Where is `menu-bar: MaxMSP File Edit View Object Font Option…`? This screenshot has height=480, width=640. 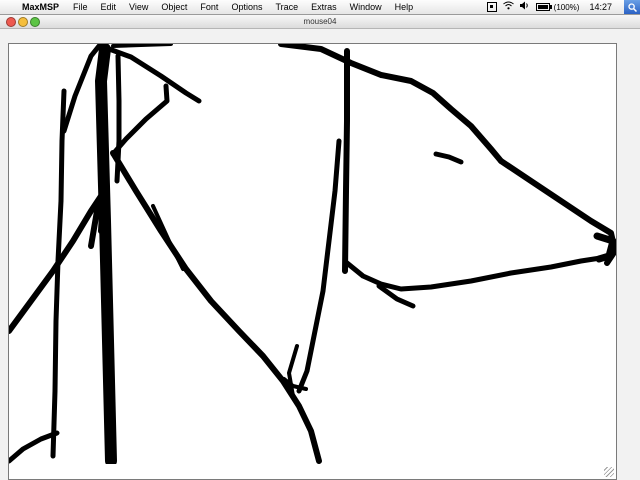
menu-bar: MaxMSP File Edit View Object Font Option… is located at coordinates (320, 7).